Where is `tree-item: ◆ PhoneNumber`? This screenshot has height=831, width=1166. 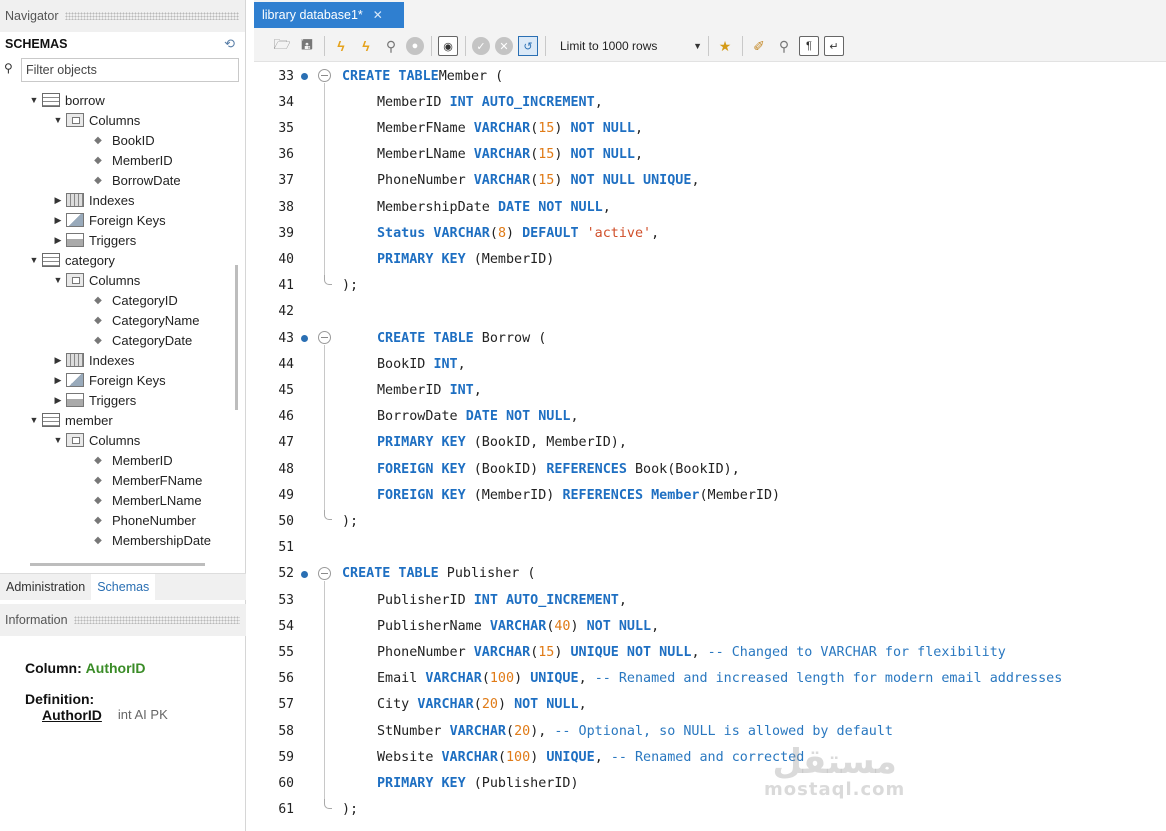 tree-item: ◆ PhoneNumber is located at coordinates (114, 520).